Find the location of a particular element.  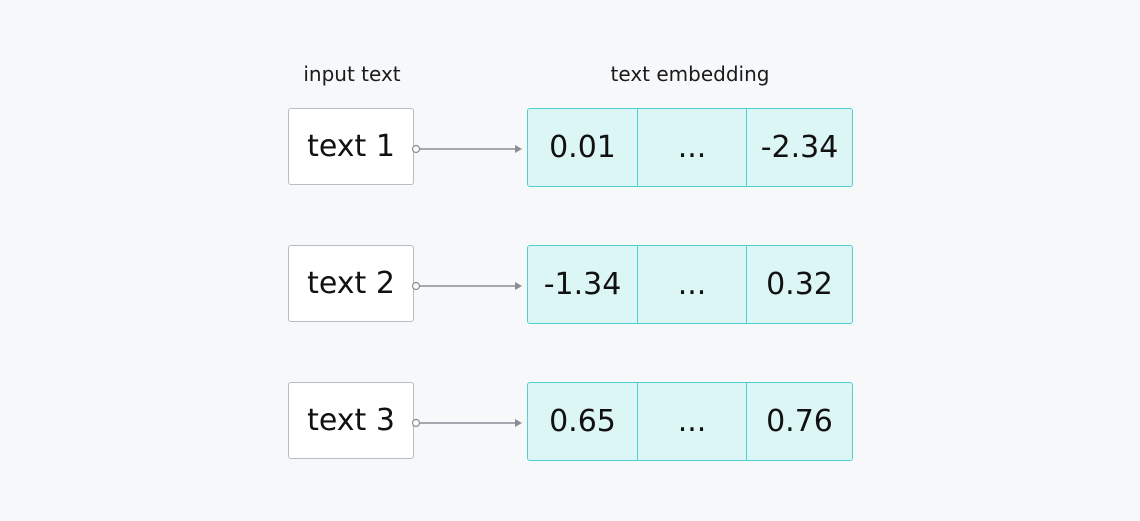

embedding-value: -2.34 is located at coordinates (799, 147).